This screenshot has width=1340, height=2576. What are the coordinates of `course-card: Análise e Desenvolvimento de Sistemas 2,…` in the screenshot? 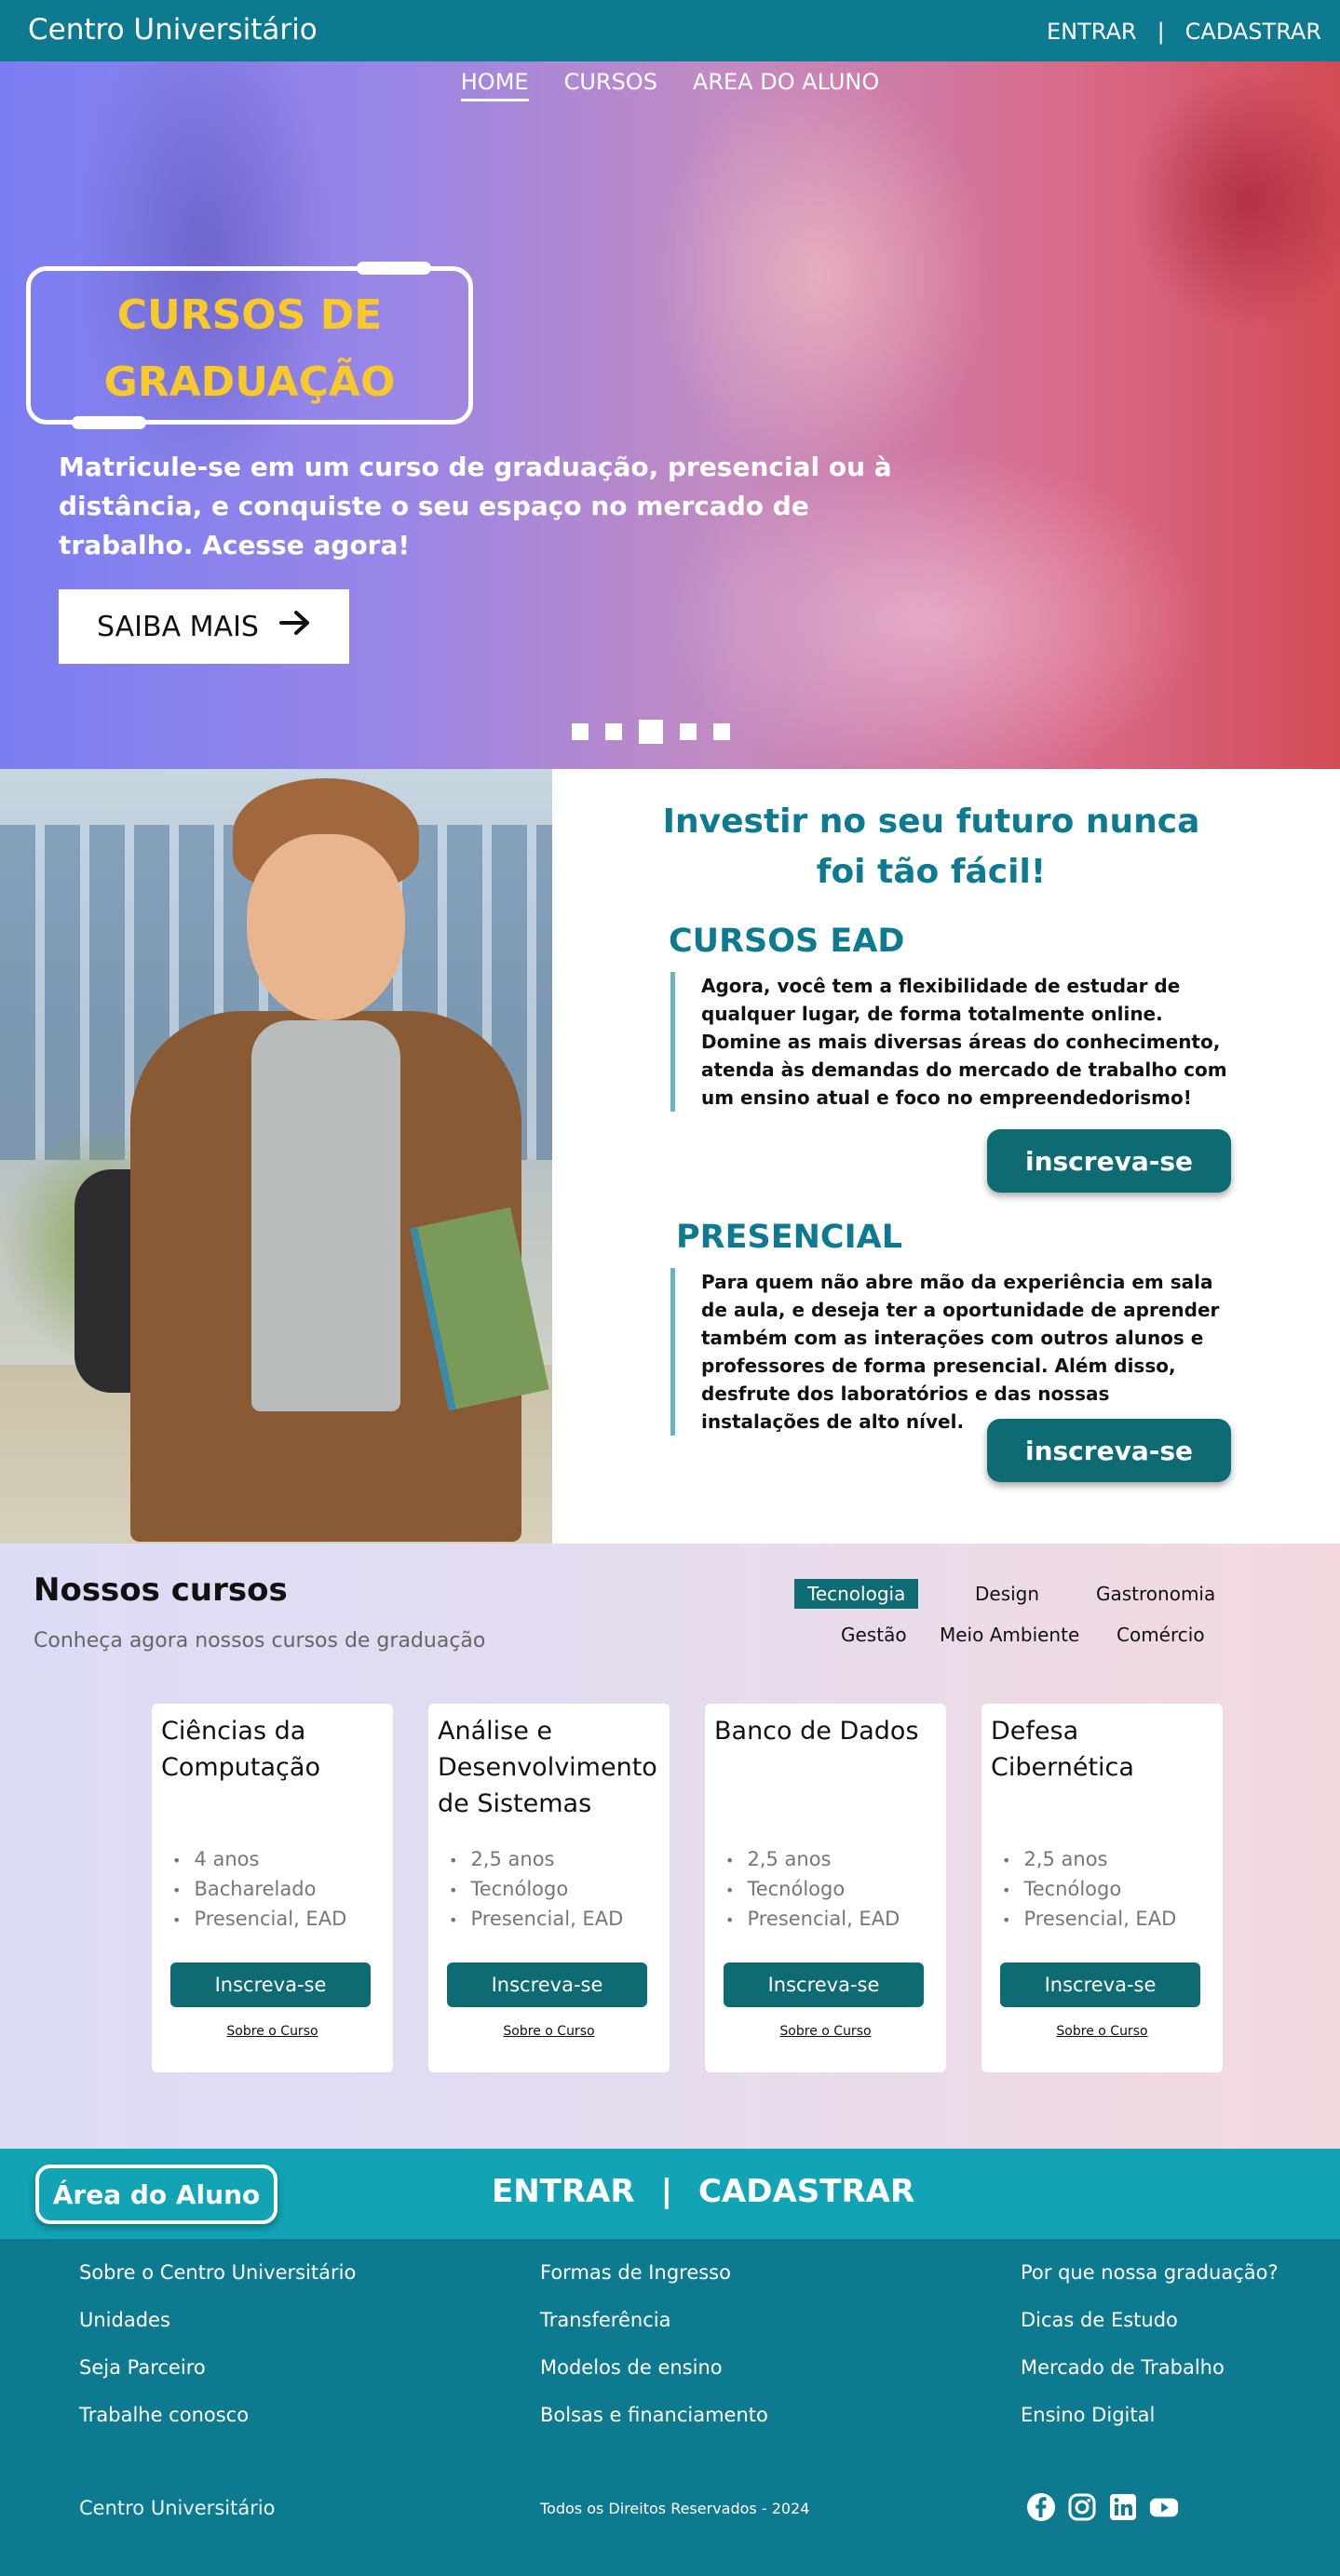 It's located at (549, 1888).